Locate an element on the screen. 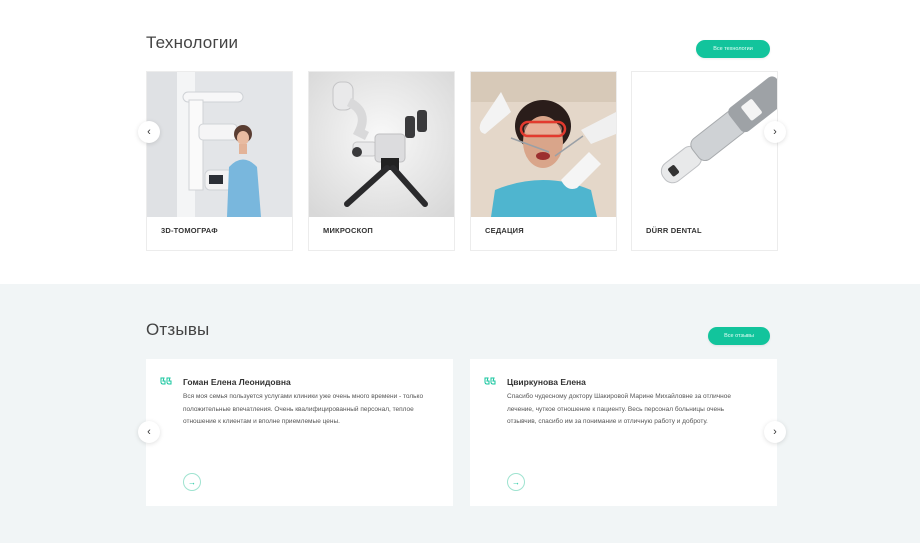 The image size is (920, 543). reviews-prev-arrow: ‹ is located at coordinates (149, 432).